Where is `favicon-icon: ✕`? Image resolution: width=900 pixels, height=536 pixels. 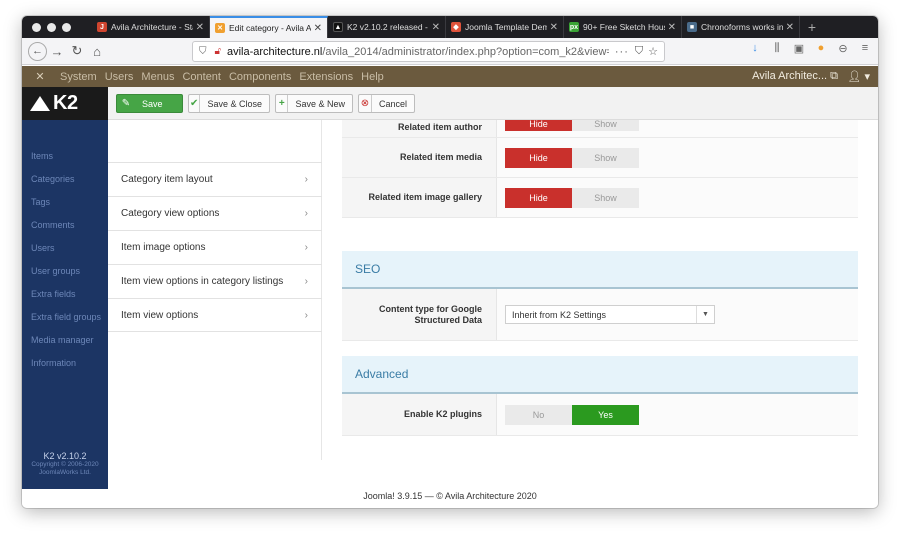
favicon-icon: ✕ is located at coordinates (220, 28).